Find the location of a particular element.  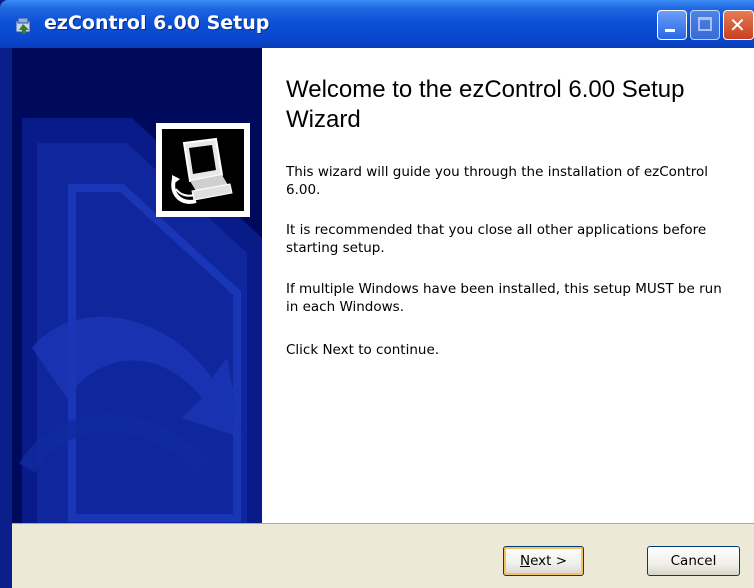

computer-install-icon is located at coordinates (203, 170).